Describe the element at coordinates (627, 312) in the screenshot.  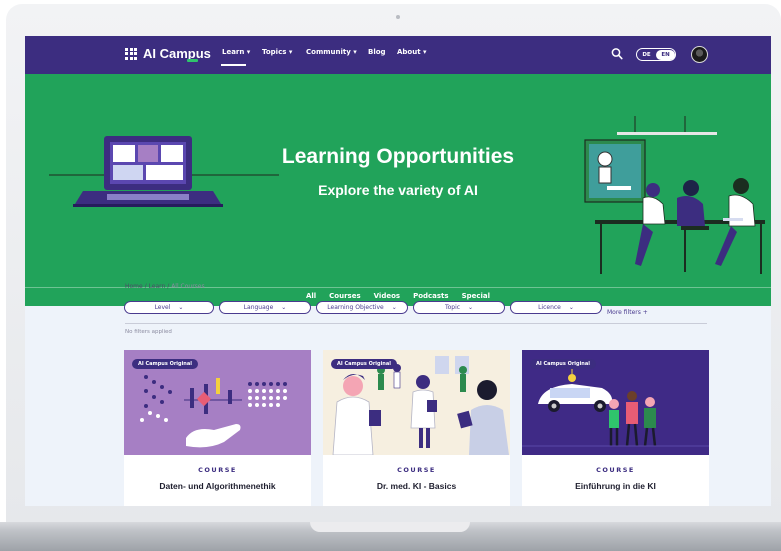
I see `more-filters-link: More filters +` at that location.